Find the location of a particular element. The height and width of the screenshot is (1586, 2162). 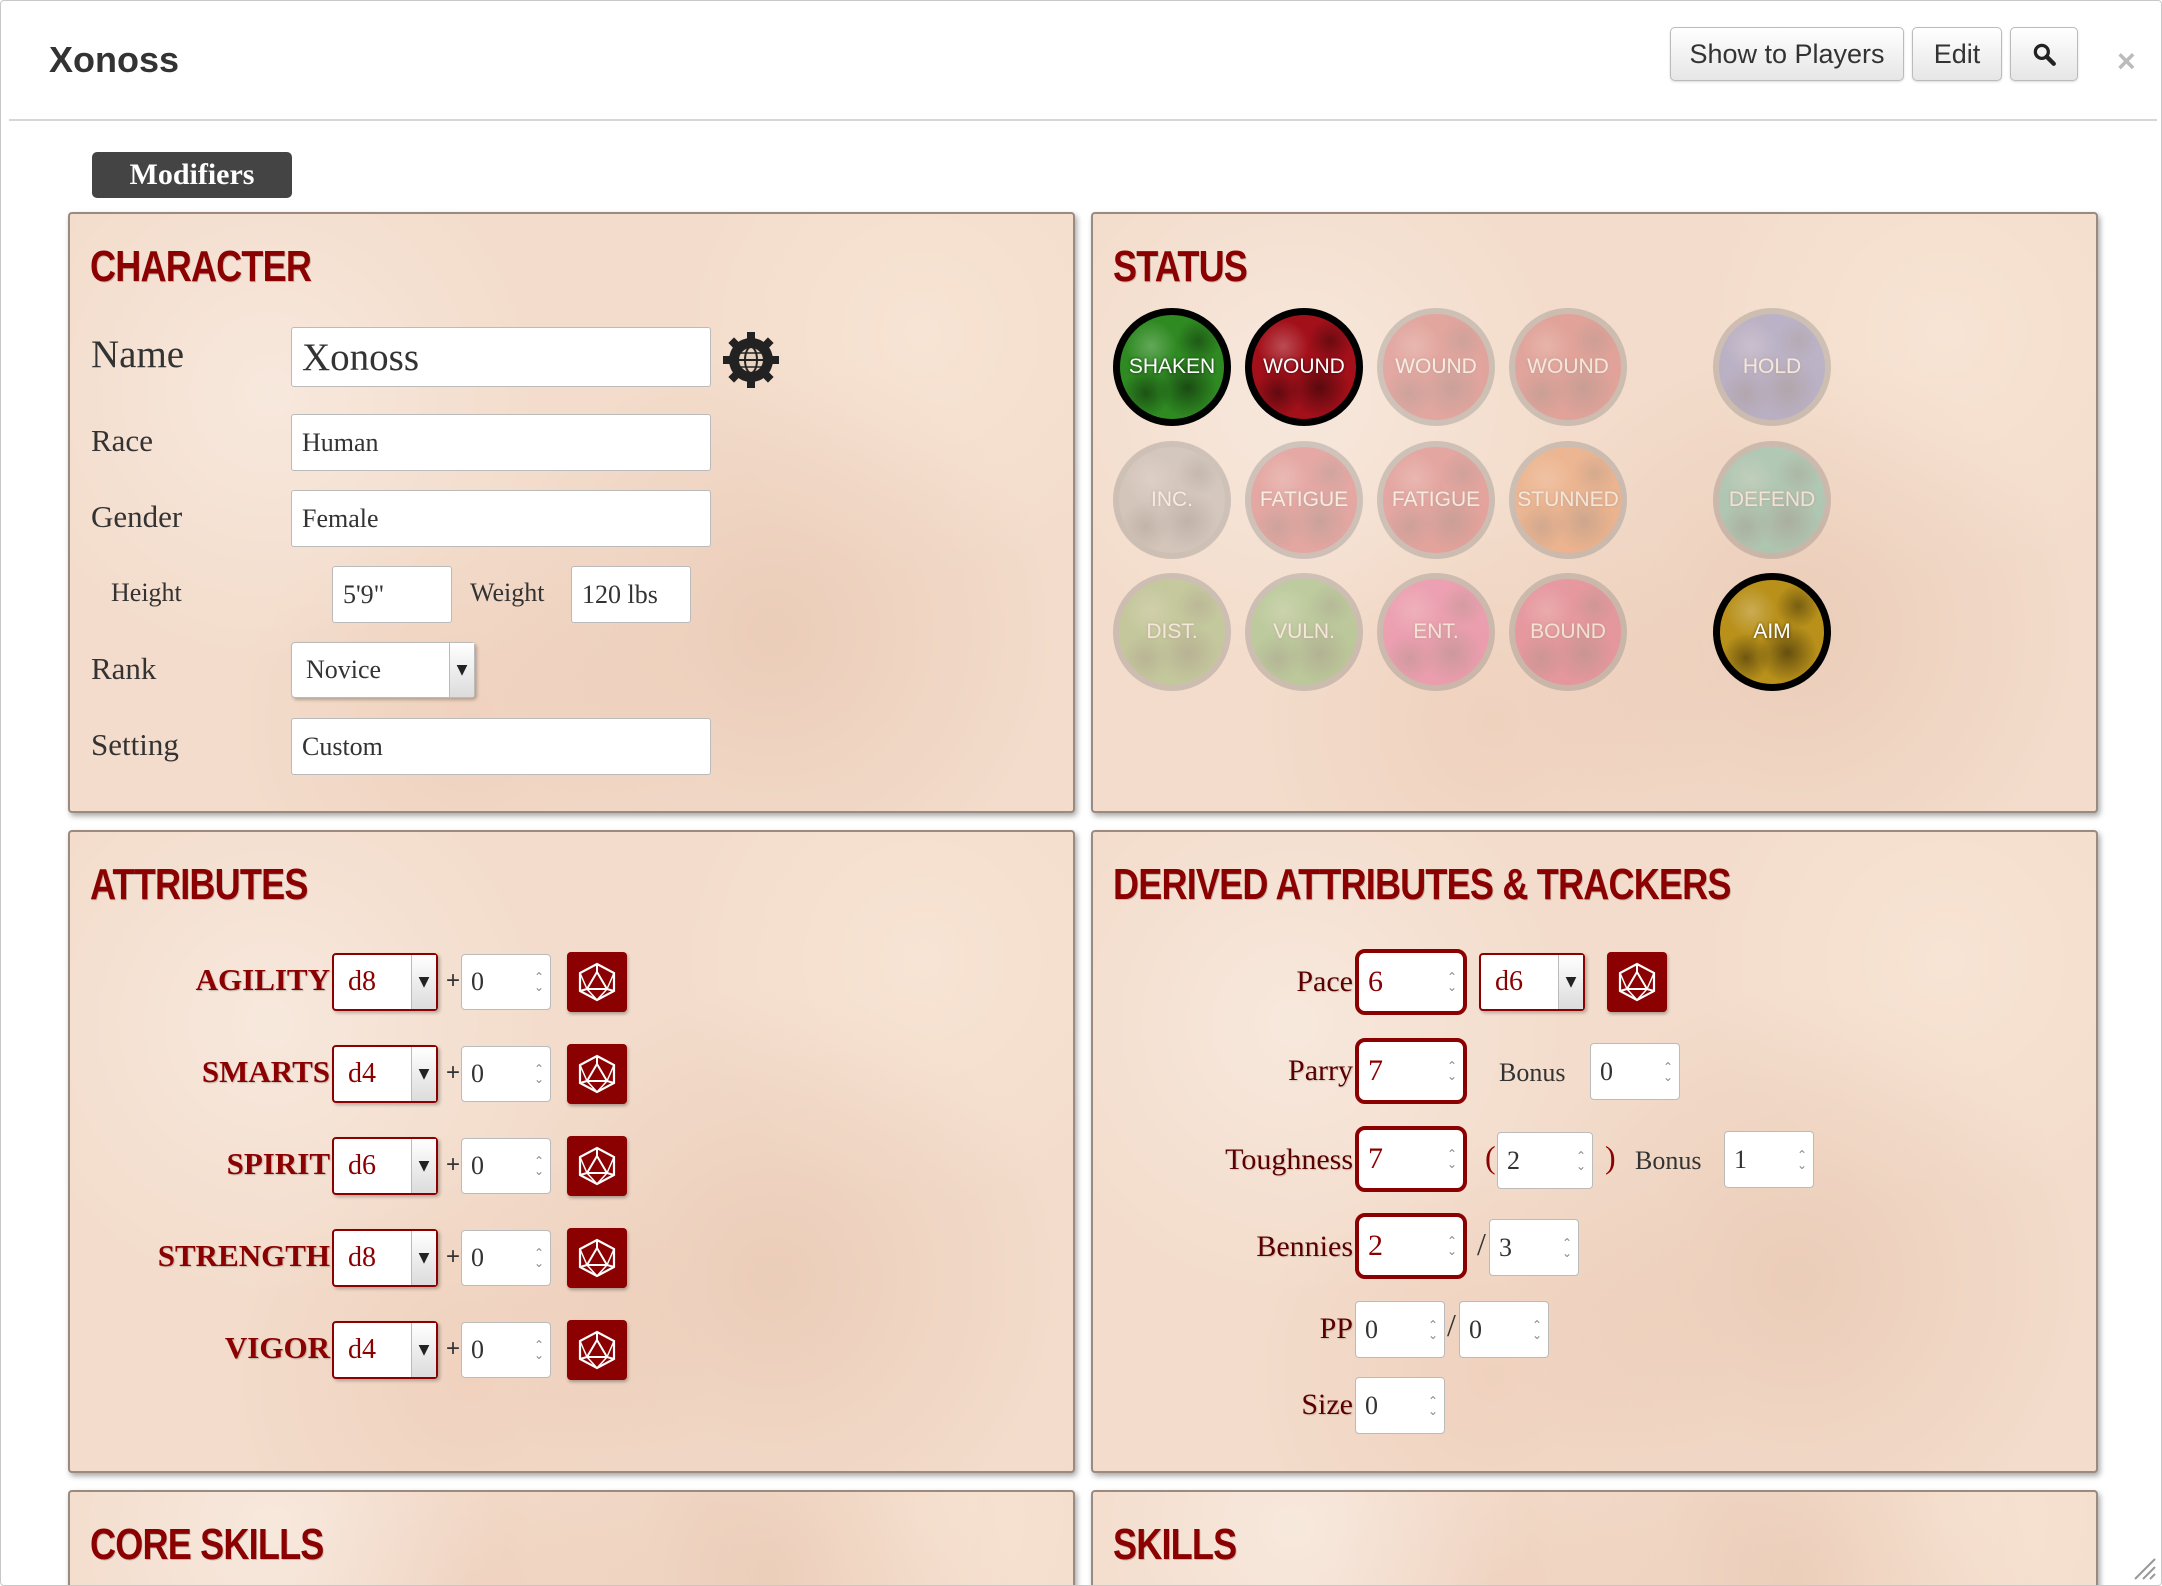

roll-strength-button is located at coordinates (597, 1258).